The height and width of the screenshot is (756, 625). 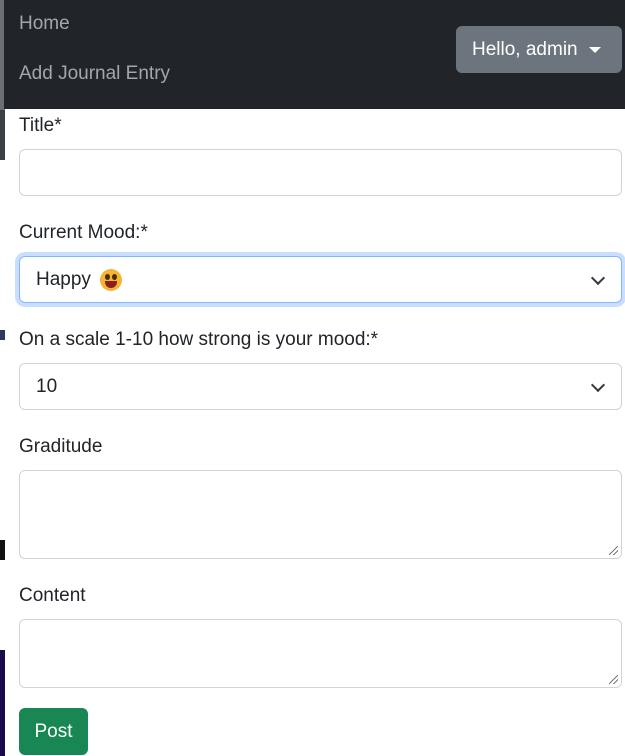 I want to click on top-navbar: Home Add Journal Entry Hello, admin, so click(x=314, y=54).